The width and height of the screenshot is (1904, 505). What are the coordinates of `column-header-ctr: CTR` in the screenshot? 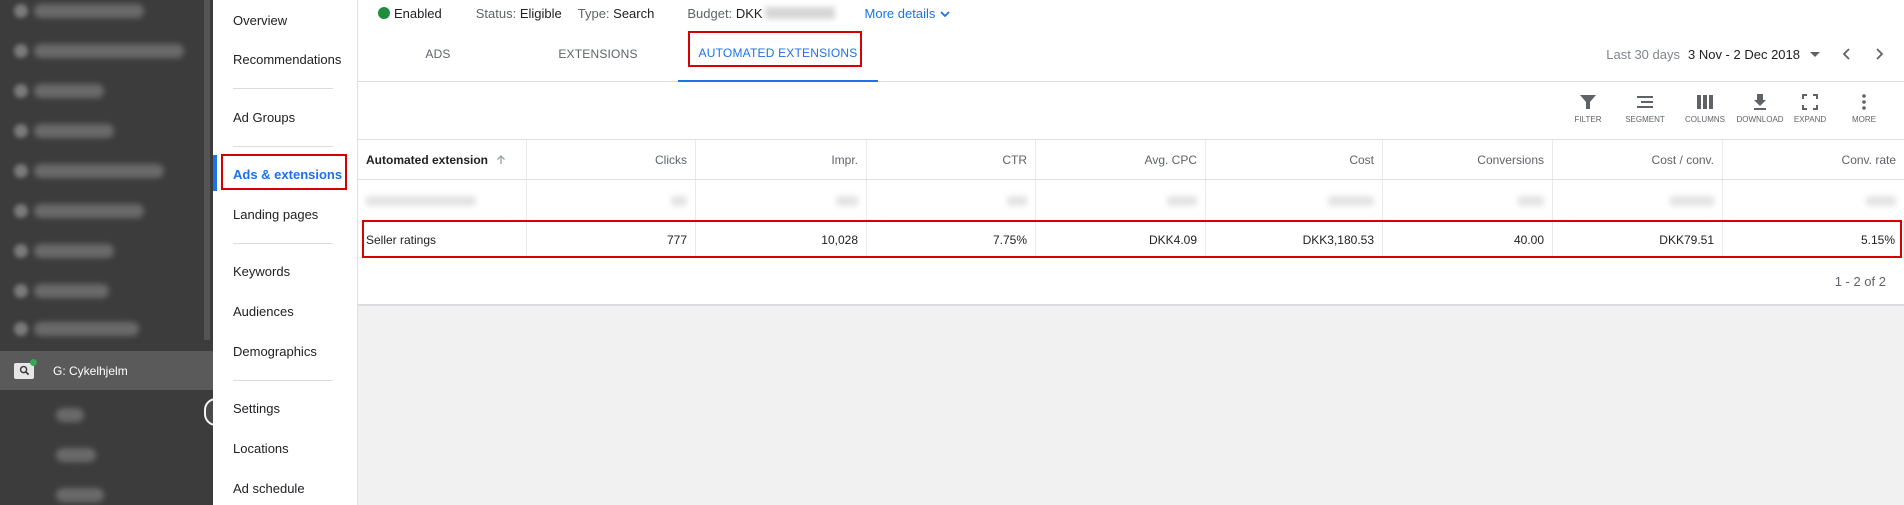 It's located at (951, 159).